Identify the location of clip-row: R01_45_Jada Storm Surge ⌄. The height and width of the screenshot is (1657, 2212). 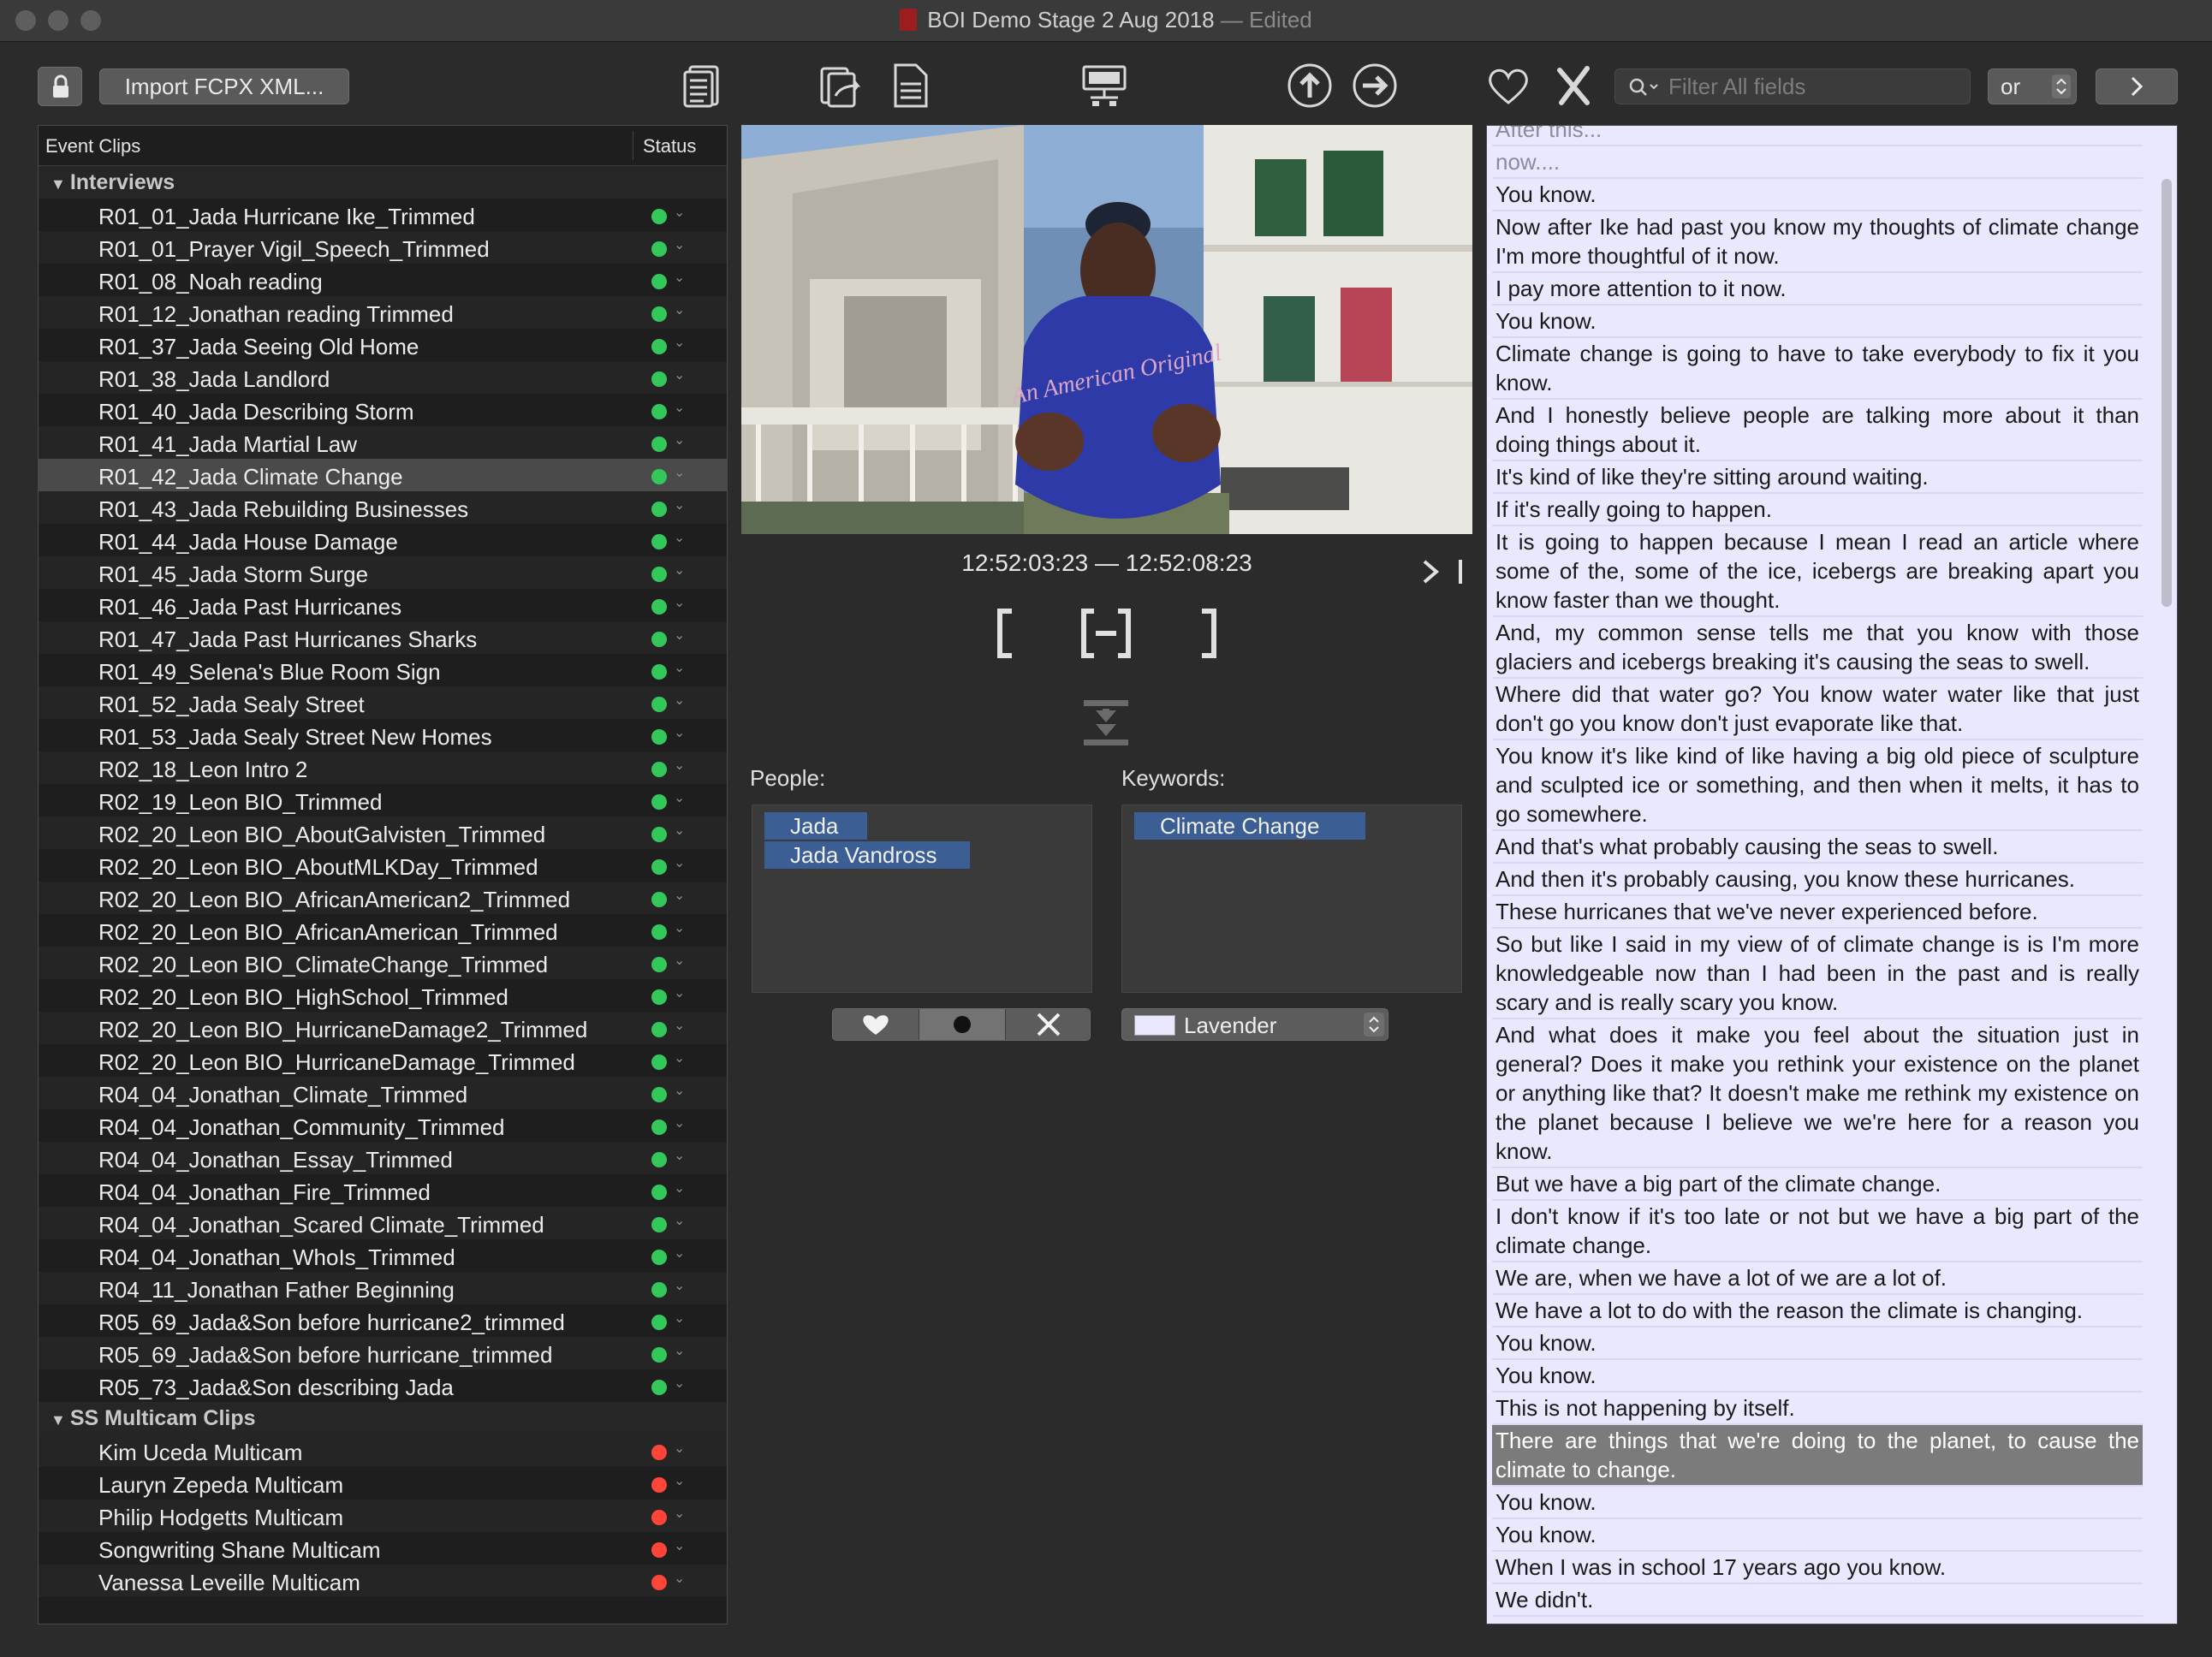
(383, 572).